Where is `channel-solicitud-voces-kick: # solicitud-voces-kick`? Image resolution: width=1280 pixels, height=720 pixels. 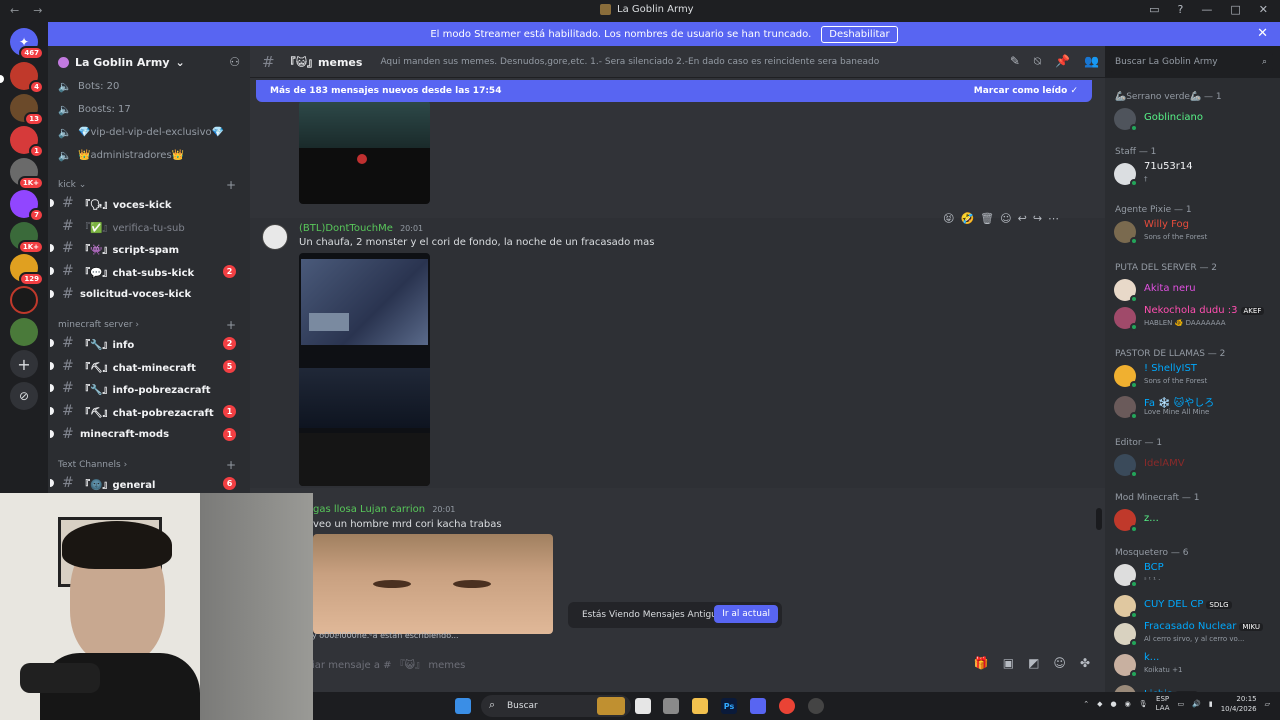
channel-solicitud-voces-kick: # solicitud-voces-kick is located at coordinates (147, 294).